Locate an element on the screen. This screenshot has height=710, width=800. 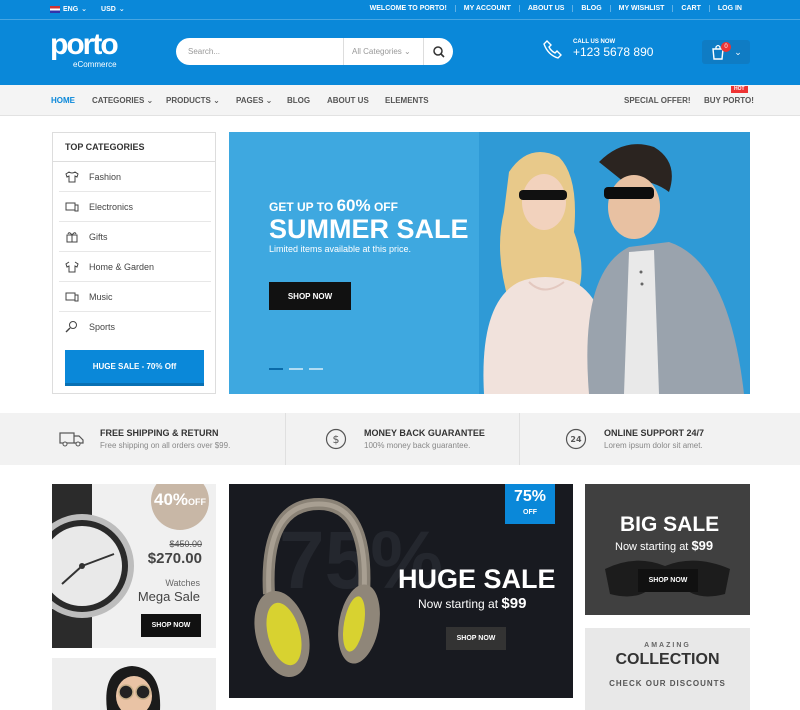
nav-blog: BLOG is located at coordinates (298, 100).